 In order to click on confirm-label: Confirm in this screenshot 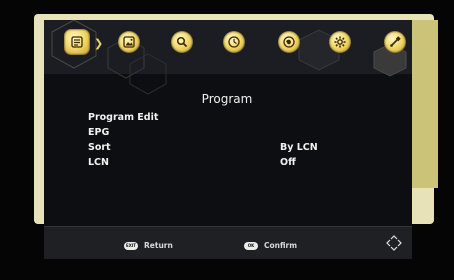, I will do `click(281, 245)`.